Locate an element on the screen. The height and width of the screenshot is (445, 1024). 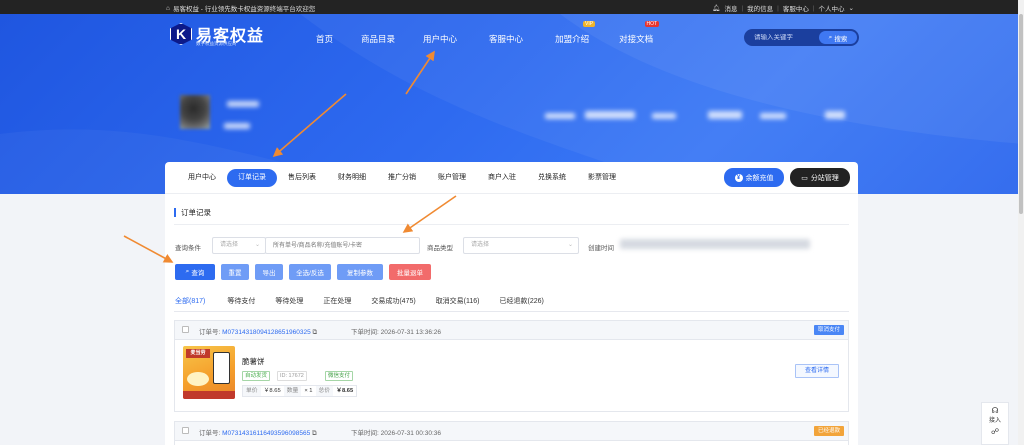
poster-footer is located at coordinates (209, 395).